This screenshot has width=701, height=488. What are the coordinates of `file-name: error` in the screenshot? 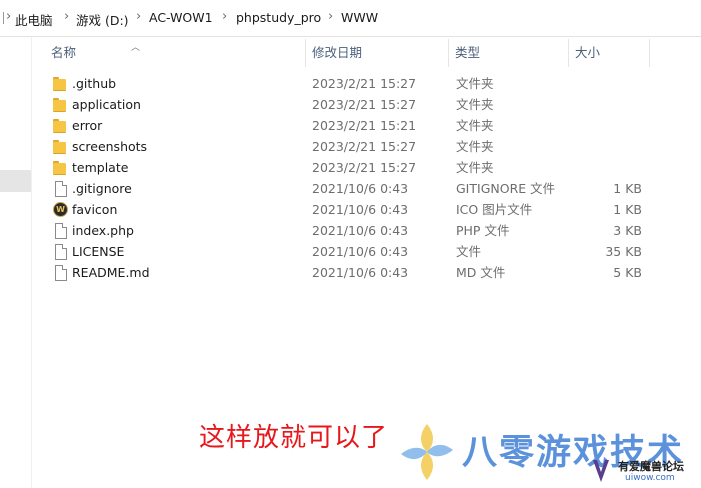 It's located at (87, 125).